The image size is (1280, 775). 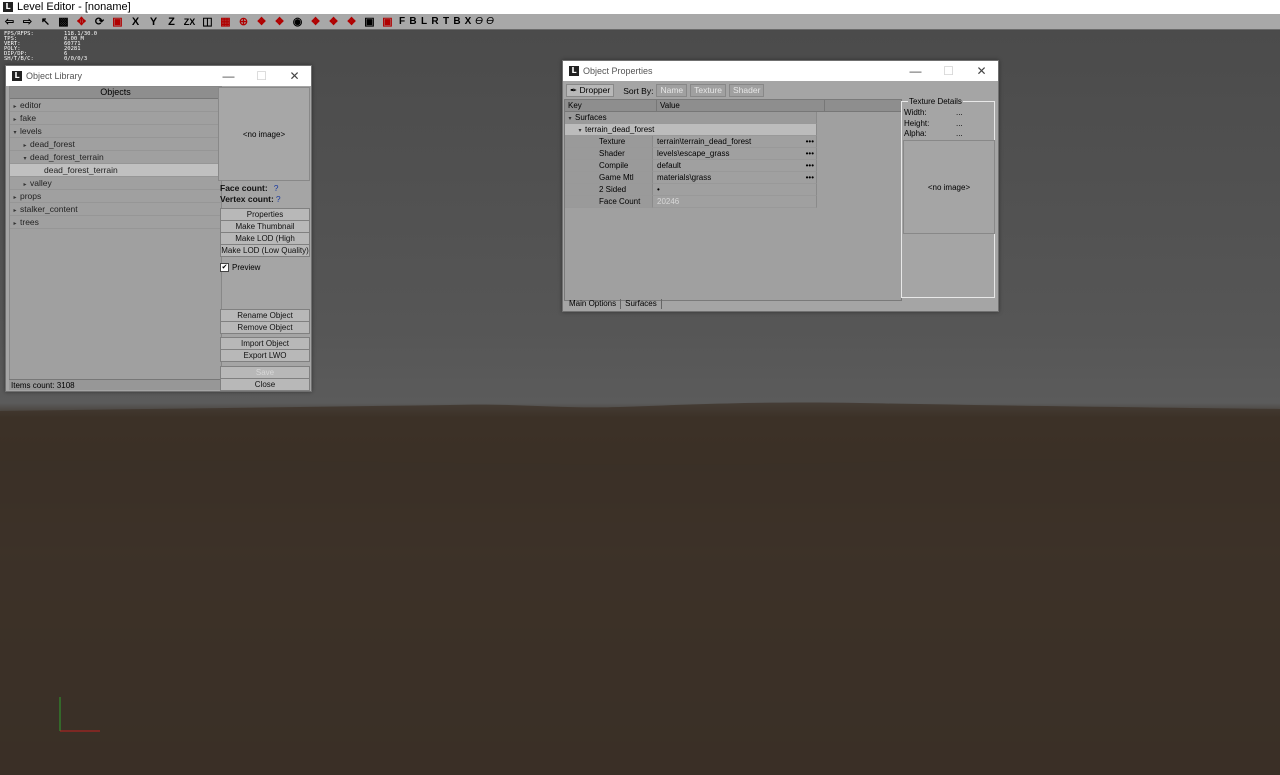 What do you see at coordinates (115, 170) in the screenshot?
I see `tree-item-dead-forest-terrain-selected: dead_forest_terrain` at bounding box center [115, 170].